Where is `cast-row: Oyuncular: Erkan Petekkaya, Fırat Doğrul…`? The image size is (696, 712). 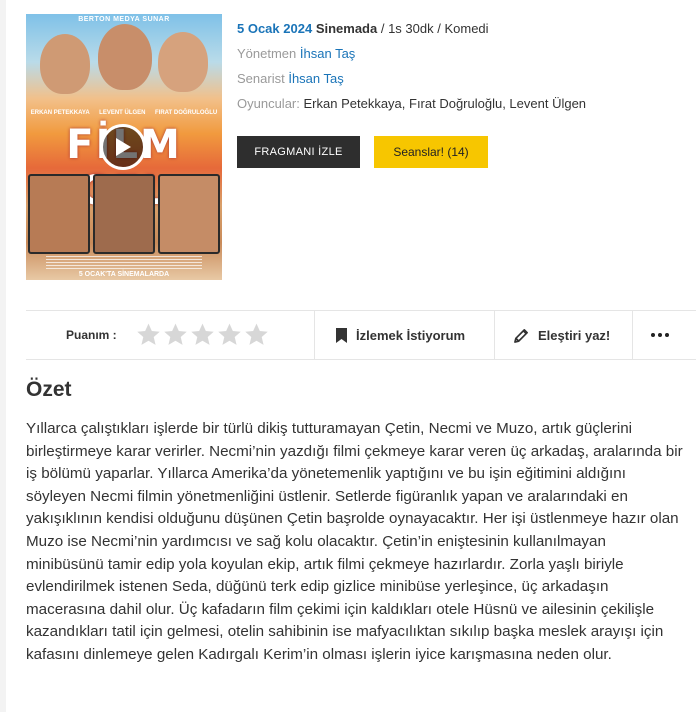
cast-row: Oyuncular: Erkan Petekkaya, Fırat Doğrul… is located at coordinates (462, 107).